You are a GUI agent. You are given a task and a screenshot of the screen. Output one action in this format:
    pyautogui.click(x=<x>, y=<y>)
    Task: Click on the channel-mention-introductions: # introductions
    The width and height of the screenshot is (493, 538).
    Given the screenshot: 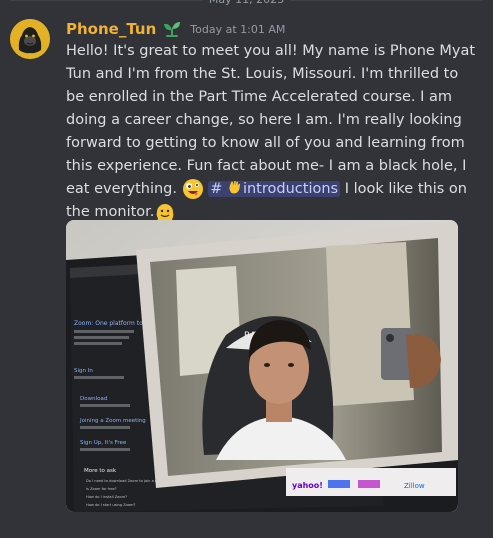 What is the action you would take?
    pyautogui.click(x=274, y=188)
    